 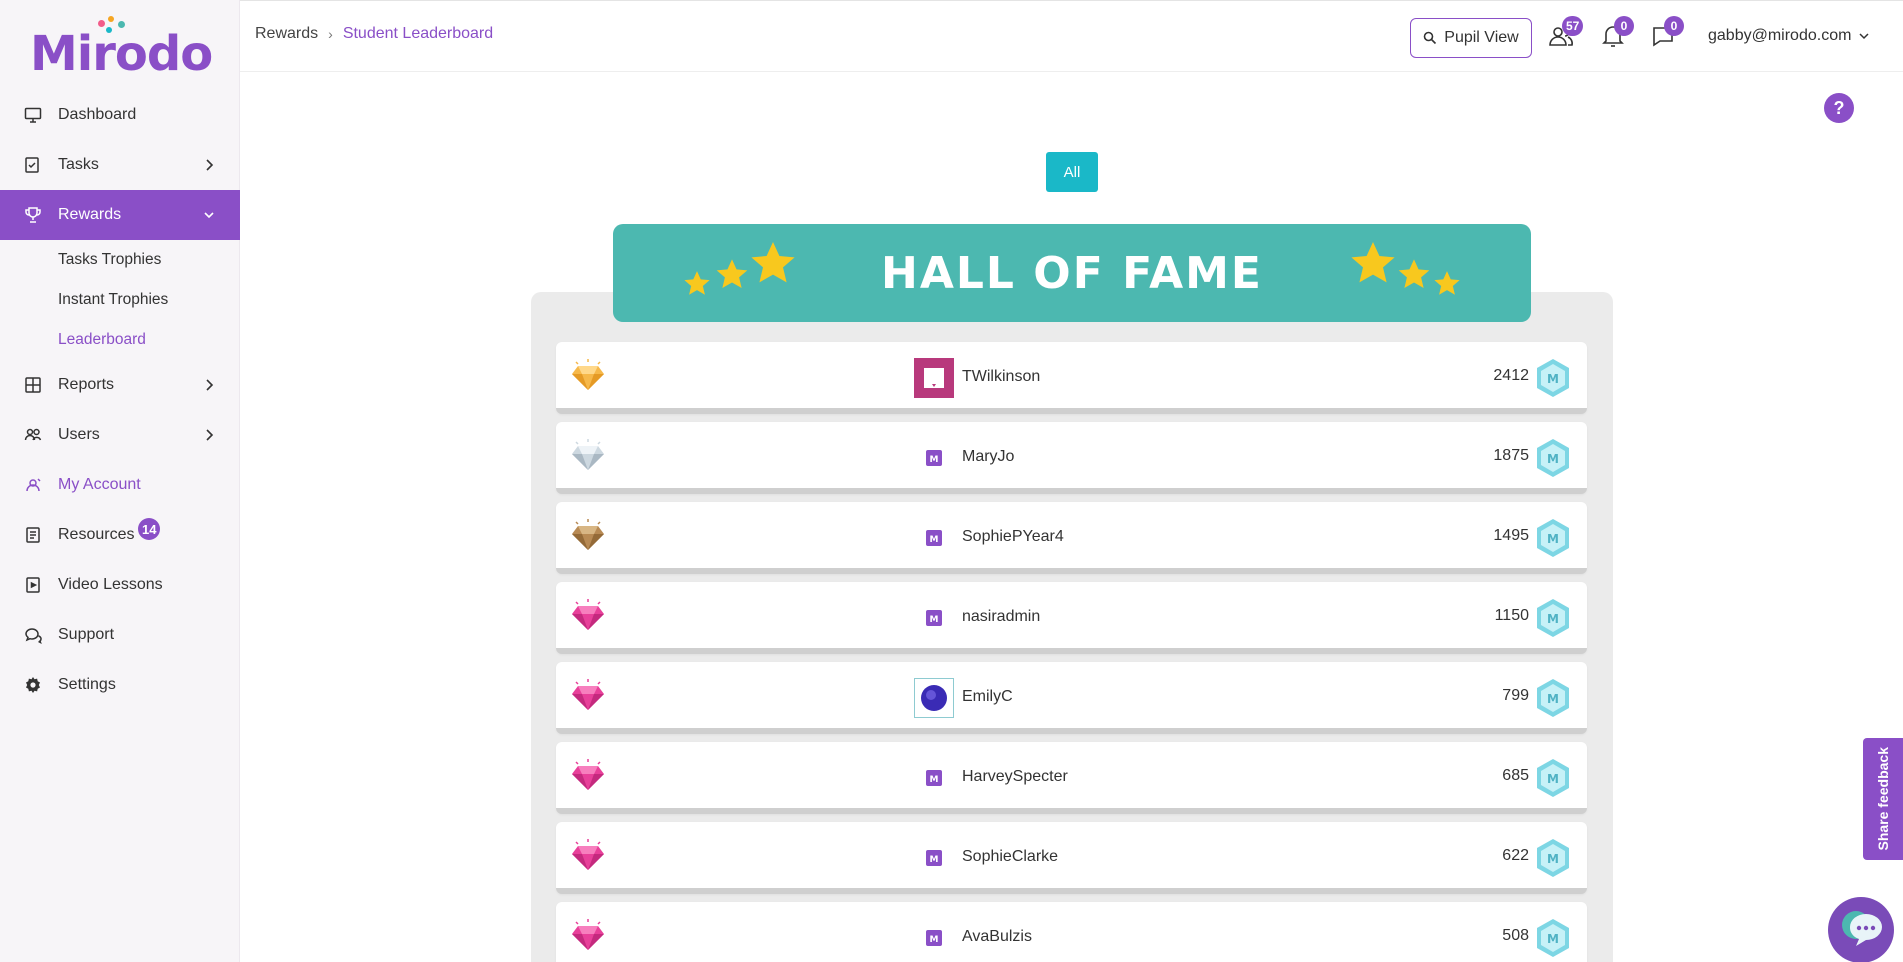 I want to click on hall-of-fame-banner: HALL OF FAME, so click(x=1072, y=273).